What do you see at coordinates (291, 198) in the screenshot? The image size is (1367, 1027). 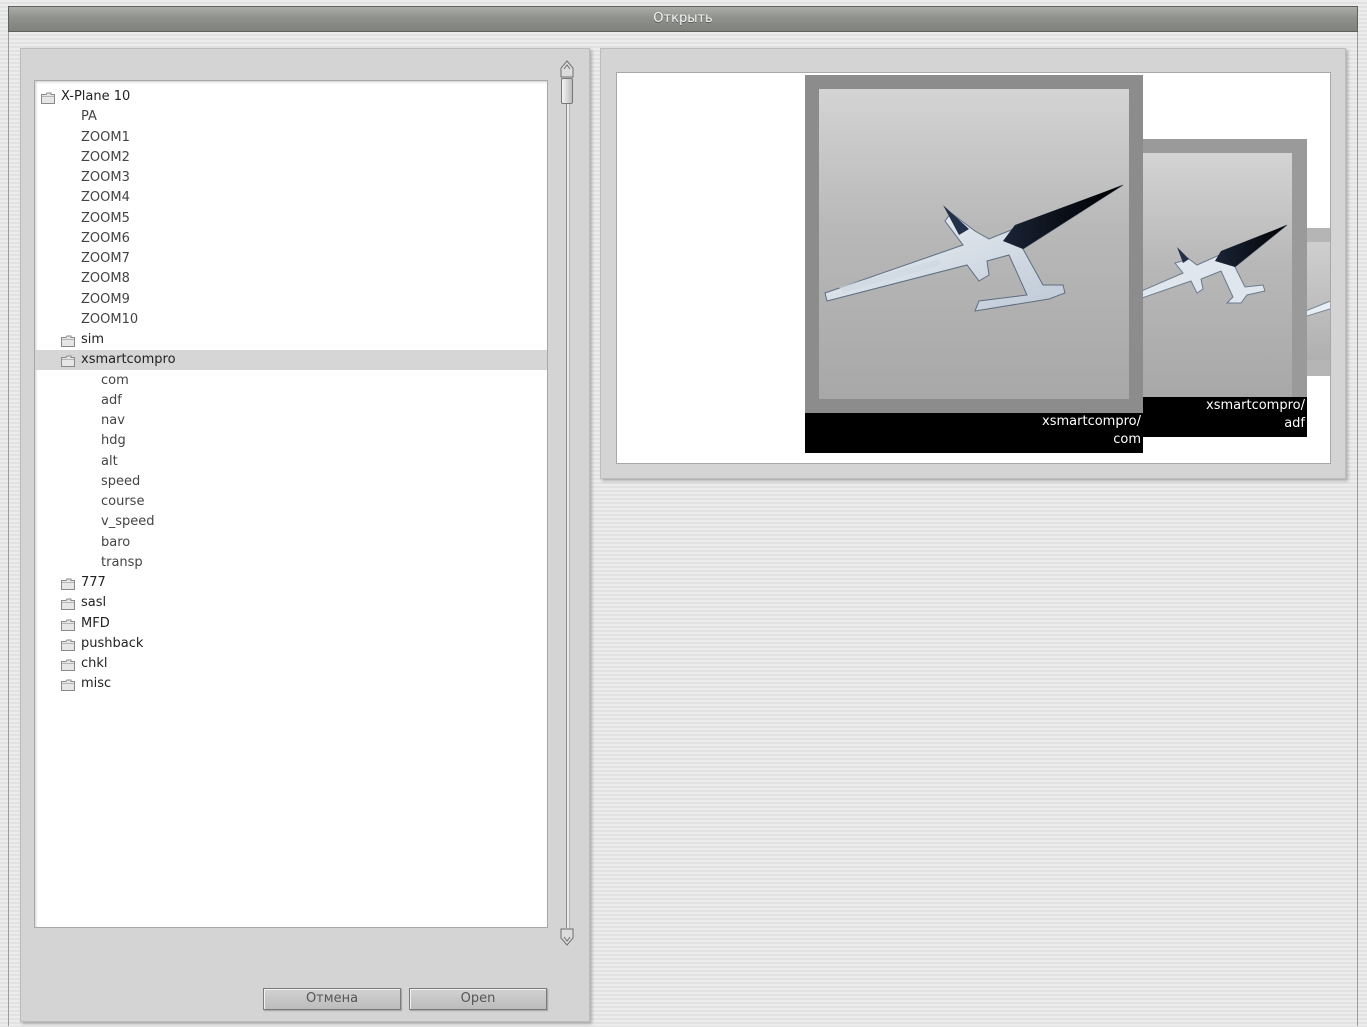 I see `tree-leaf-item: ZOOM4` at bounding box center [291, 198].